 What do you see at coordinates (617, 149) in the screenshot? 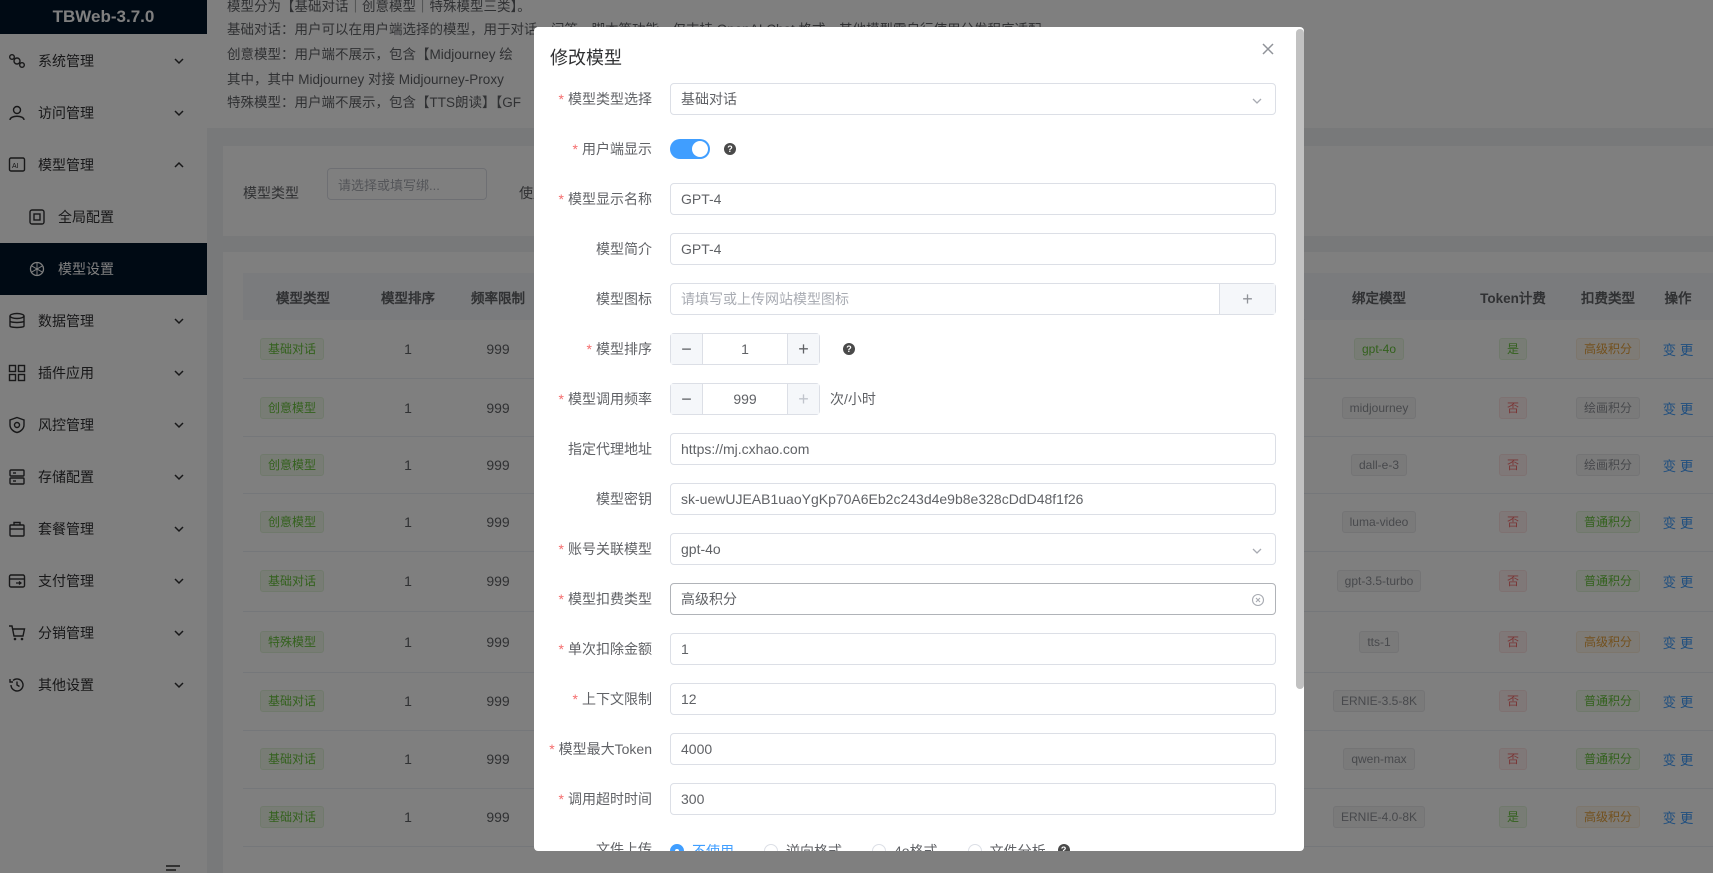
I see `label-text: 用户端显示` at bounding box center [617, 149].